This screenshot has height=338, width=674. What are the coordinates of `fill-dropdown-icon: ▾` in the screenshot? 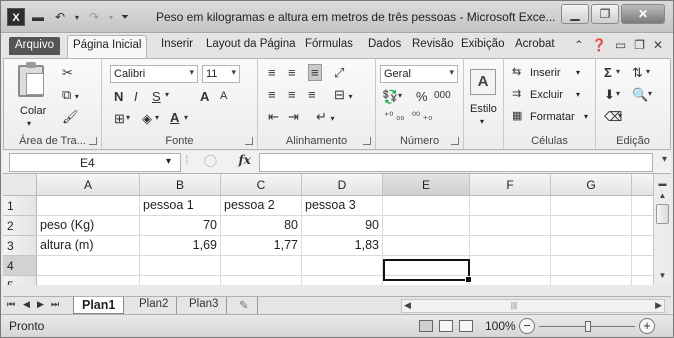 It's located at (618, 93).